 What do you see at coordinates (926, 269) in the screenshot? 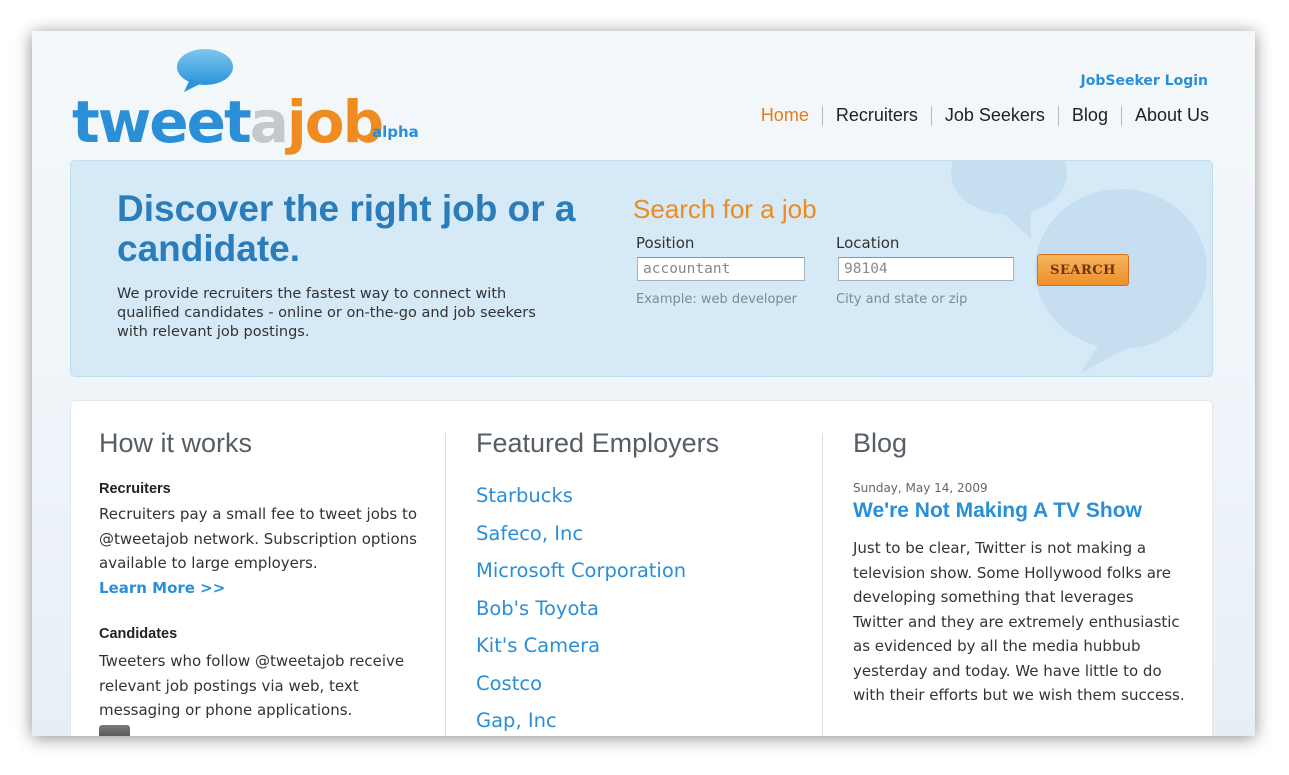
I see `location-input` at bounding box center [926, 269].